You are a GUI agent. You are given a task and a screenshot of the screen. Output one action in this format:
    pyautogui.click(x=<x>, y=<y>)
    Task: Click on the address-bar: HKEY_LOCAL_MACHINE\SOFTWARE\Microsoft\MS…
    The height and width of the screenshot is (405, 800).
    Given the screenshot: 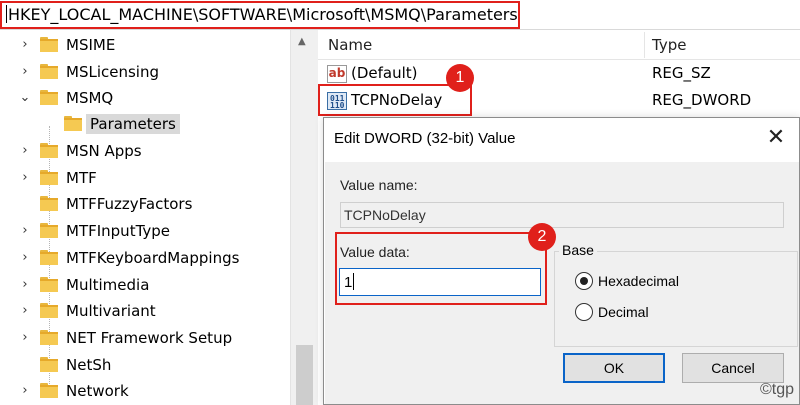 What is the action you would take?
    pyautogui.click(x=400, y=15)
    